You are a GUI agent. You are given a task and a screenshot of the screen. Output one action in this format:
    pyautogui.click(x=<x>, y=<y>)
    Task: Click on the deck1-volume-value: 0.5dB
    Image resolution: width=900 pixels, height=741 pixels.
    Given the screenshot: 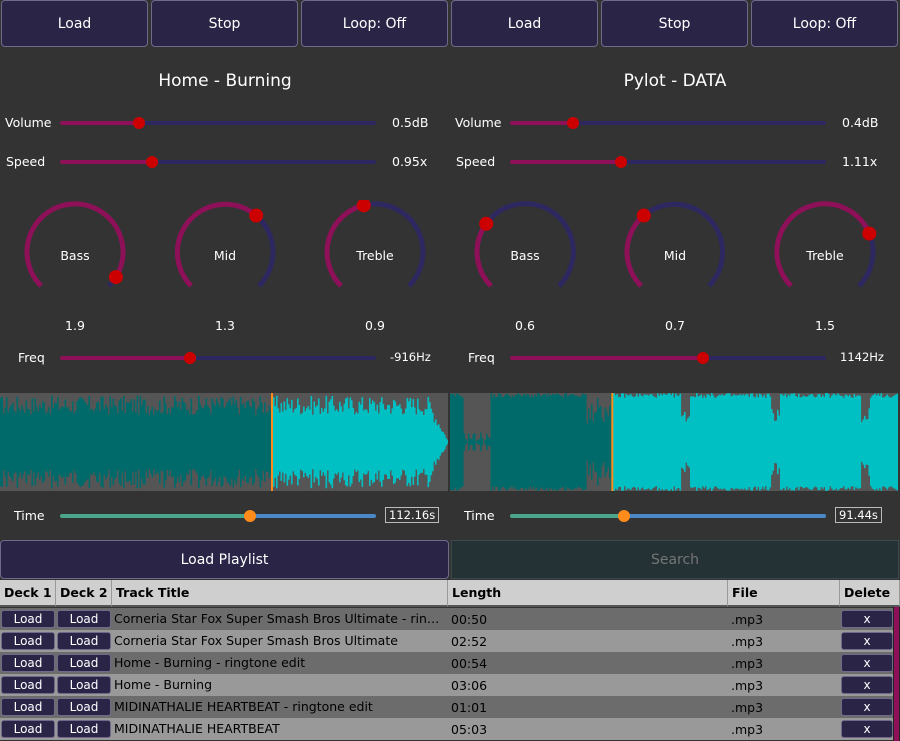 What is the action you would take?
    pyautogui.click(x=410, y=122)
    